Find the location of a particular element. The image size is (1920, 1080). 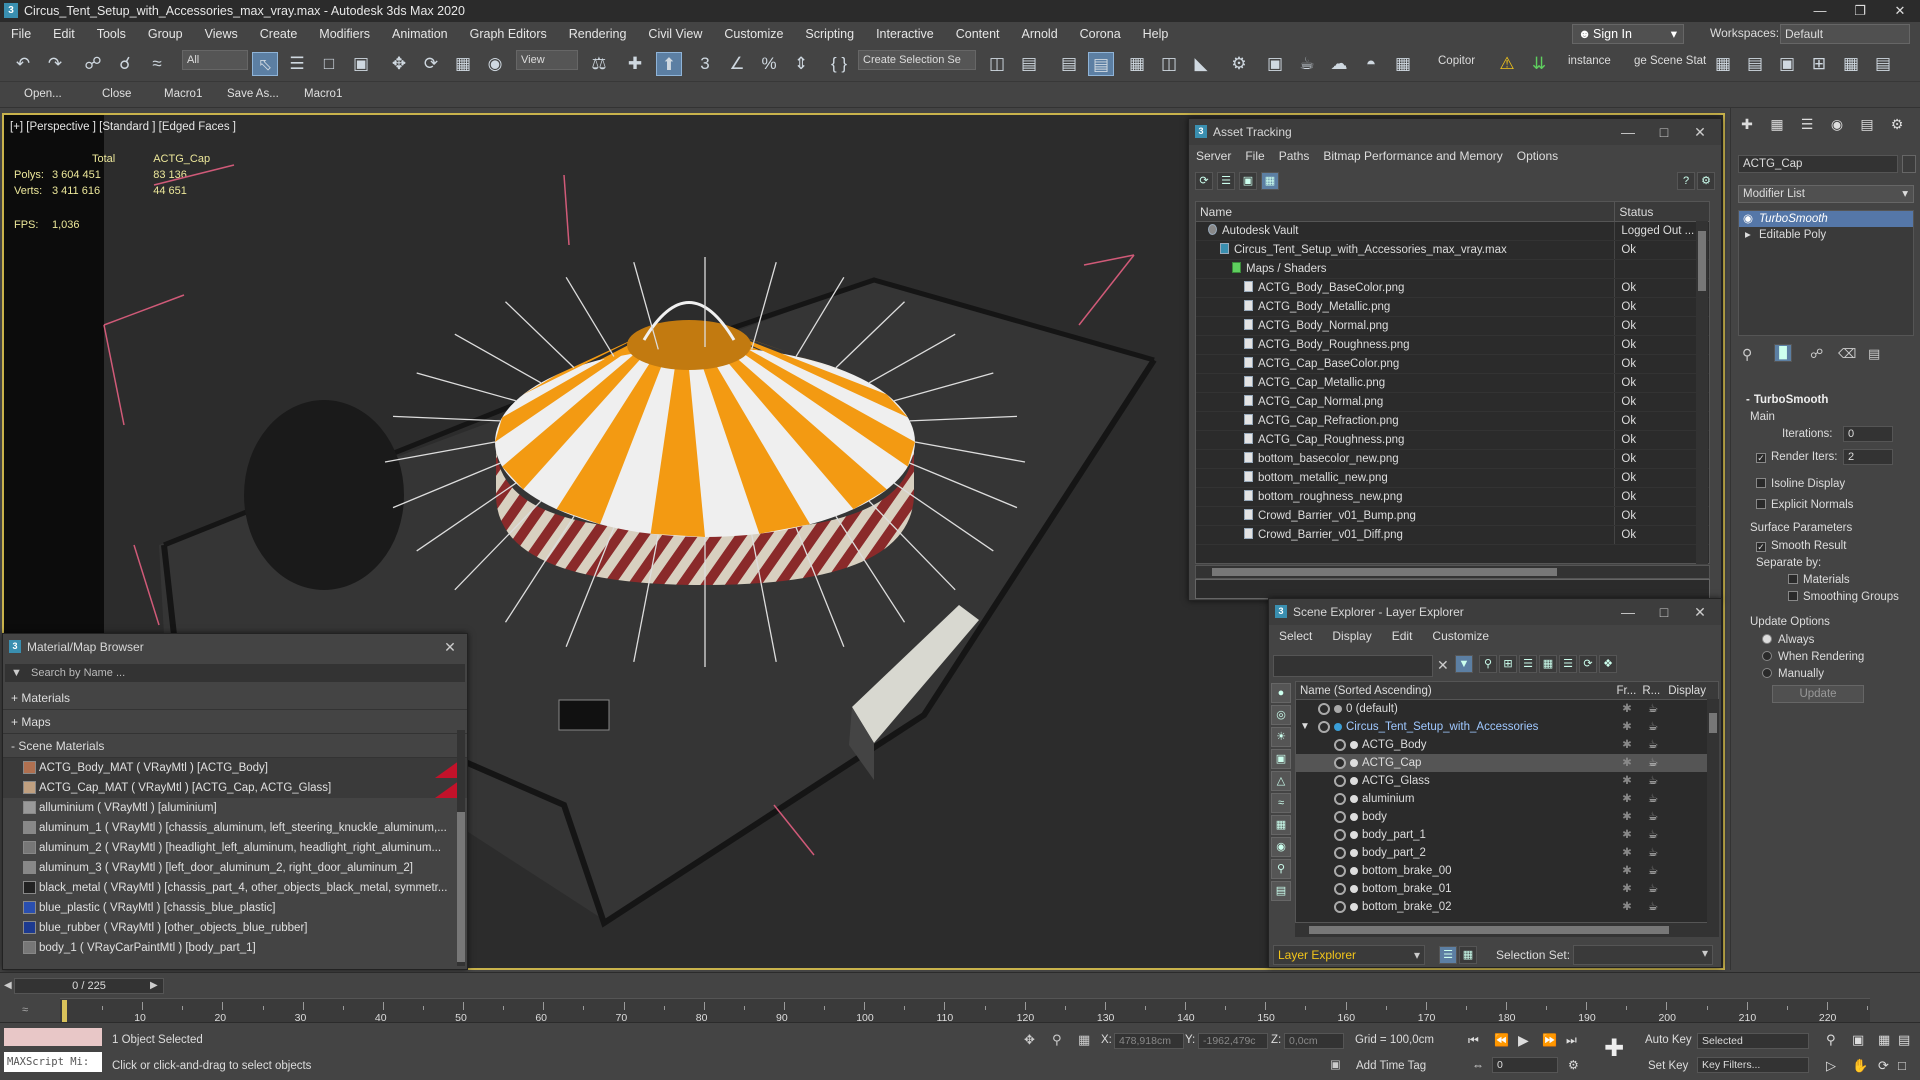

asset-col-name: Name is located at coordinates (1405, 211).